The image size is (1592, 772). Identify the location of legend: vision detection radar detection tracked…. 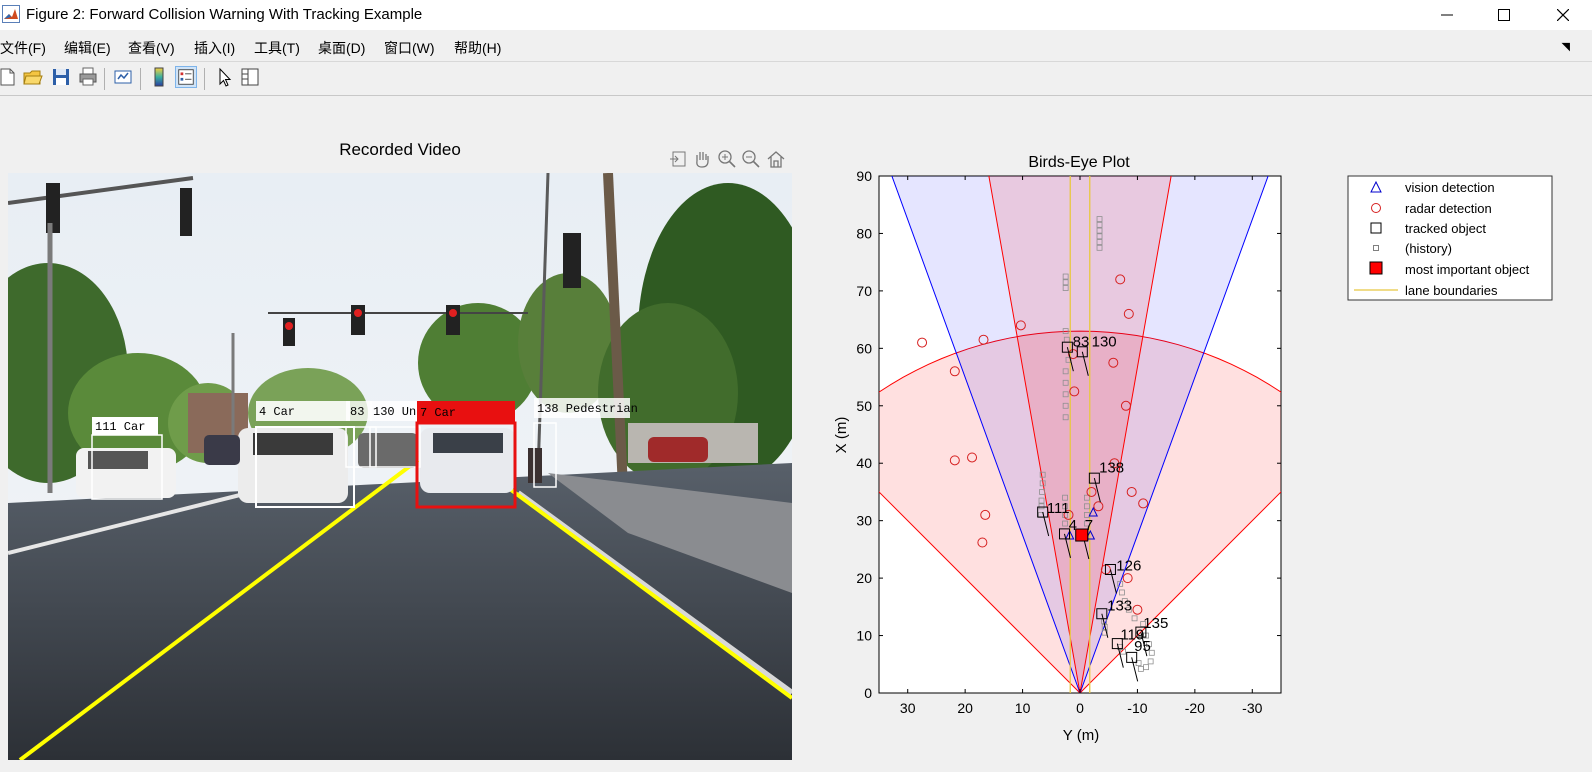
(1450, 238).